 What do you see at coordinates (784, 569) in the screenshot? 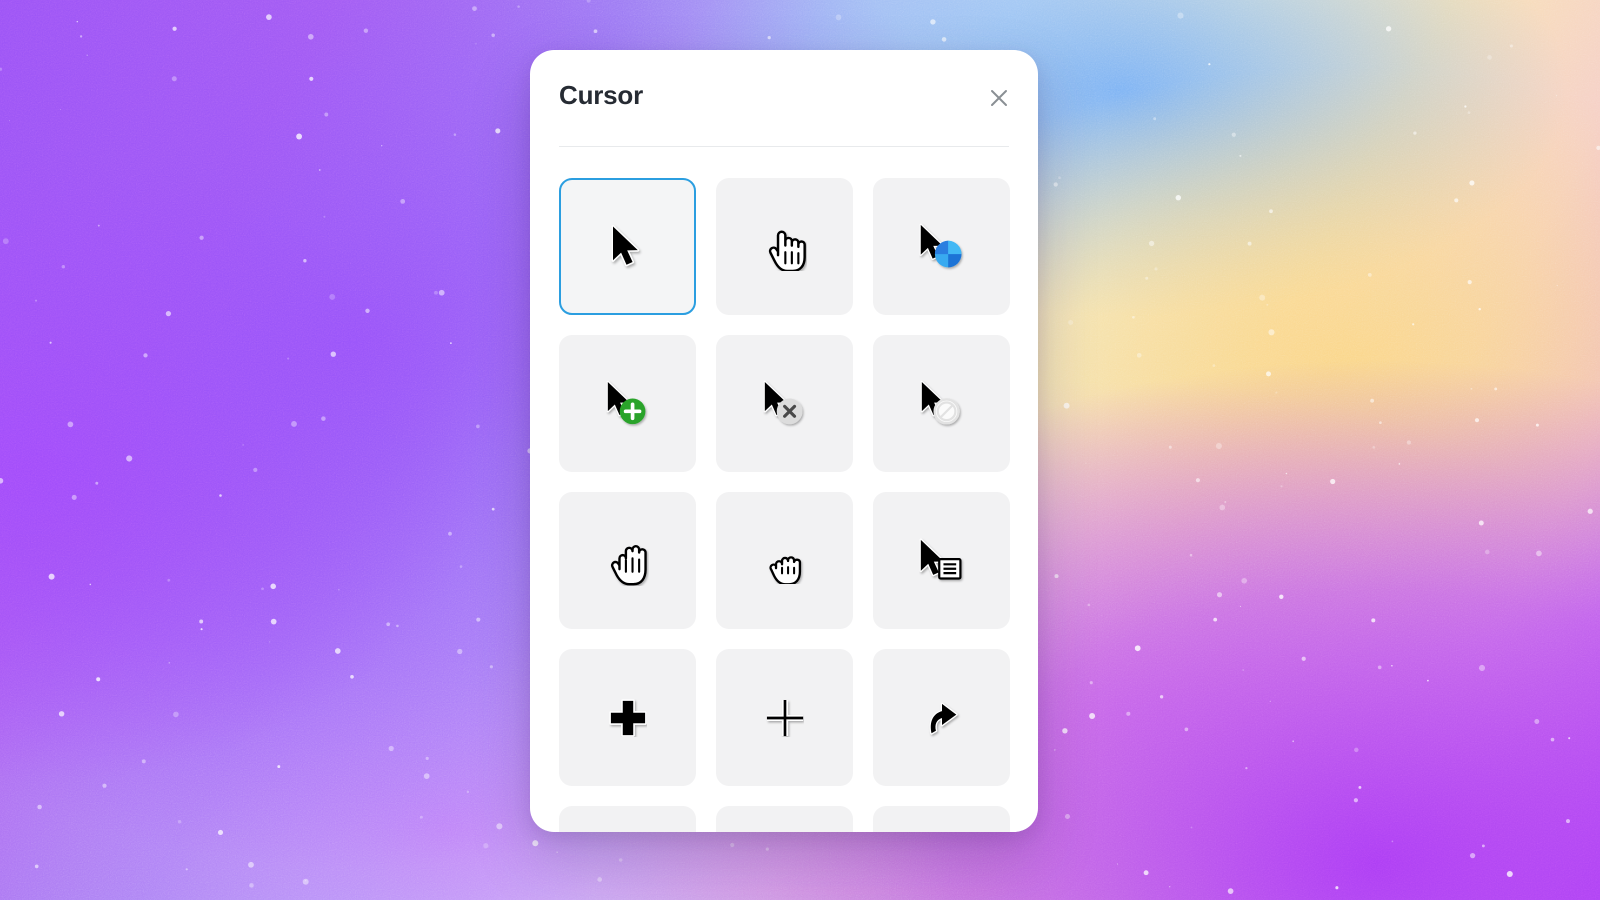
I see `closed-hand-grabbing-cursor-icon` at bounding box center [784, 569].